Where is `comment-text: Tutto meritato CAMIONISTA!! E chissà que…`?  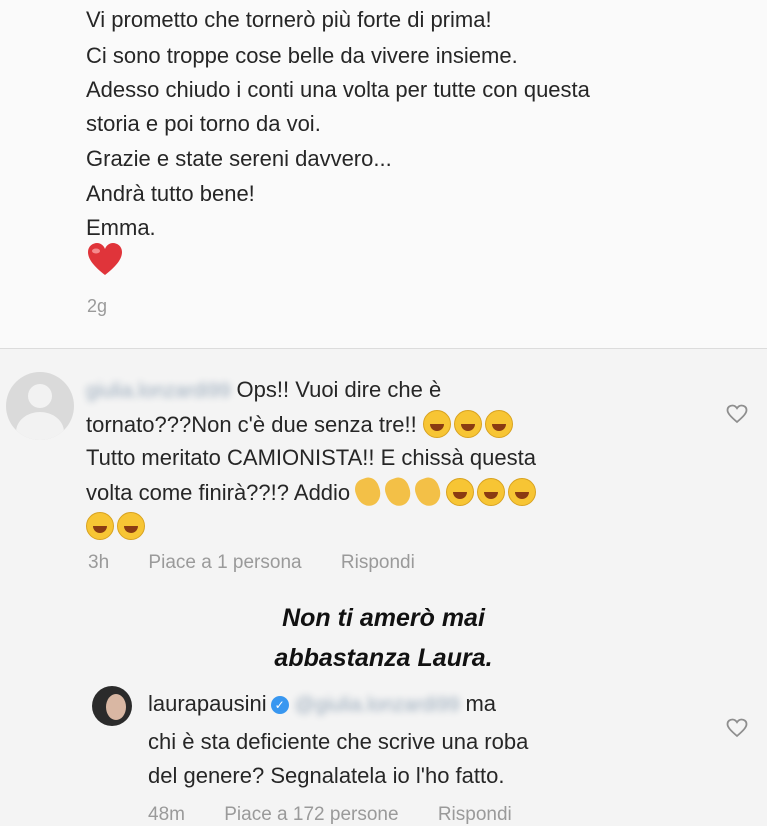 comment-text: Tutto meritato CAMIONISTA!! E chissà que… is located at coordinates (311, 457).